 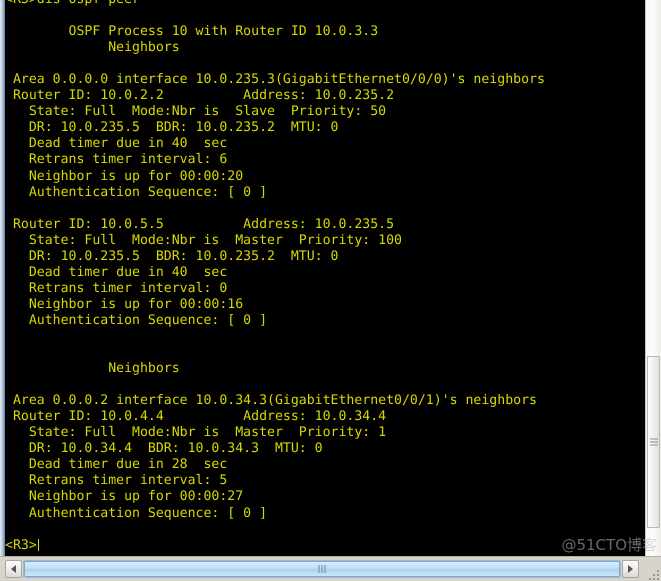 What do you see at coordinates (653, 290) in the screenshot?
I see `vertical-scrollbar` at bounding box center [653, 290].